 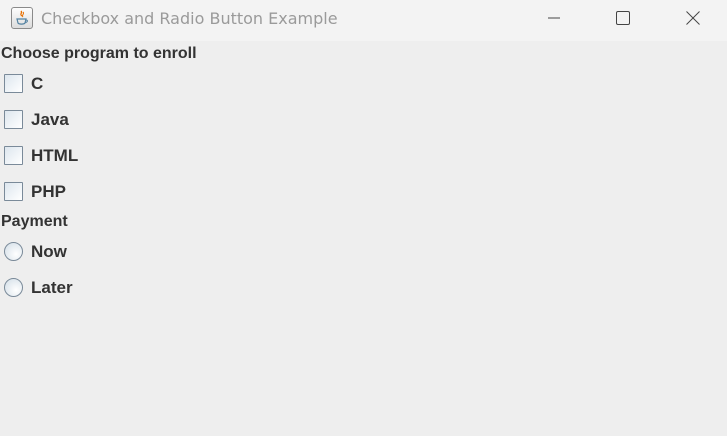 I want to click on java-icon, so click(x=22, y=18).